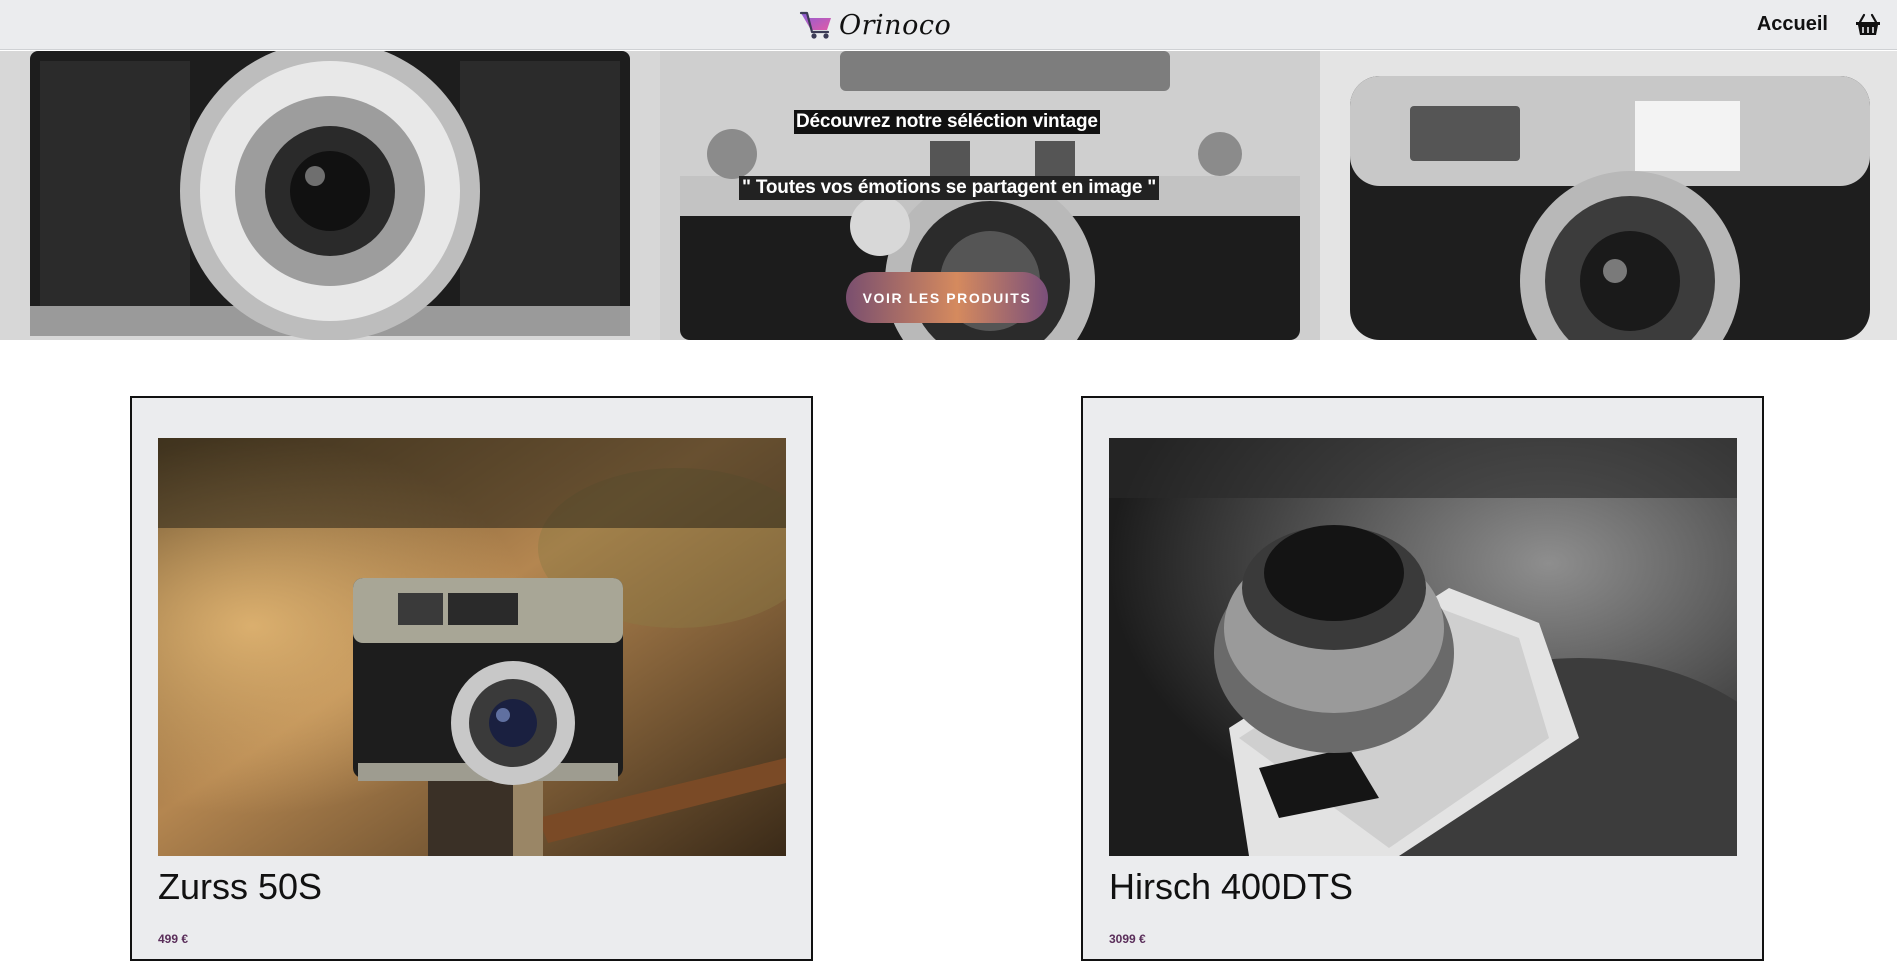 This screenshot has height=961, width=1897. What do you see at coordinates (895, 25) in the screenshot?
I see `brand-name: Orinoco` at bounding box center [895, 25].